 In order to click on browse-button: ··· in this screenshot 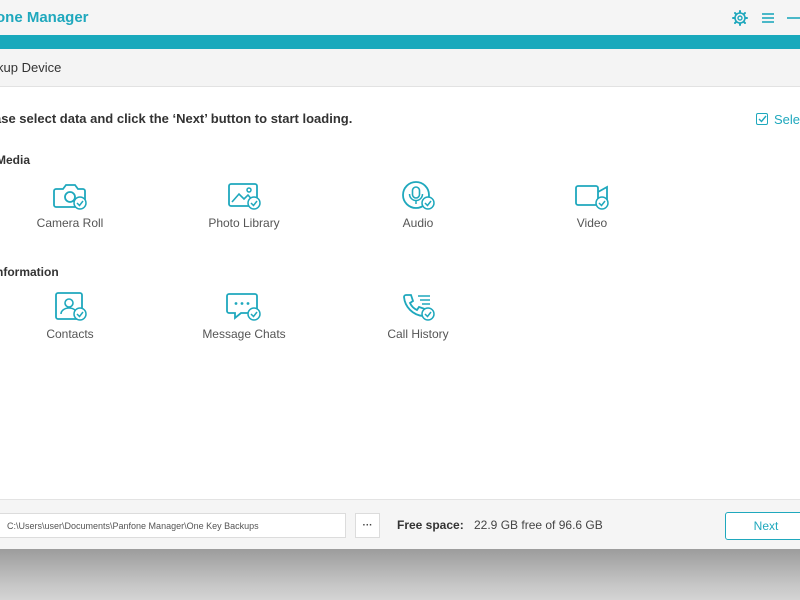, I will do `click(367, 525)`.